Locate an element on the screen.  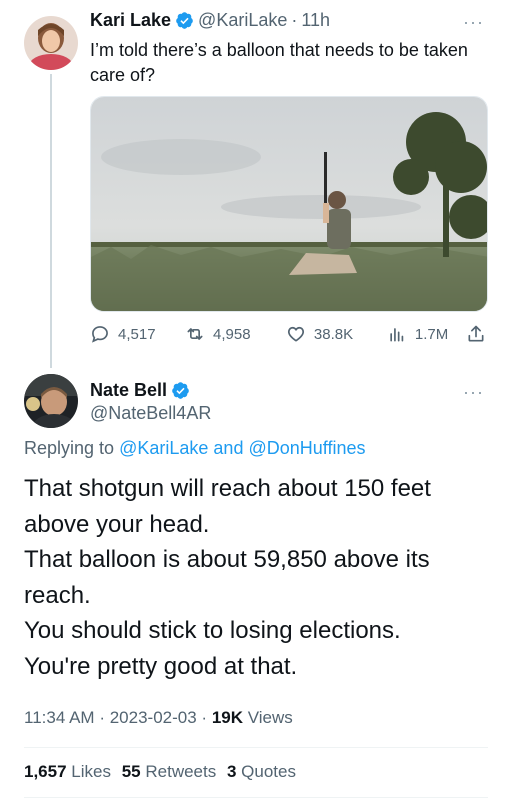
likes-stat: 1,657 Likes is located at coordinates (67, 771).